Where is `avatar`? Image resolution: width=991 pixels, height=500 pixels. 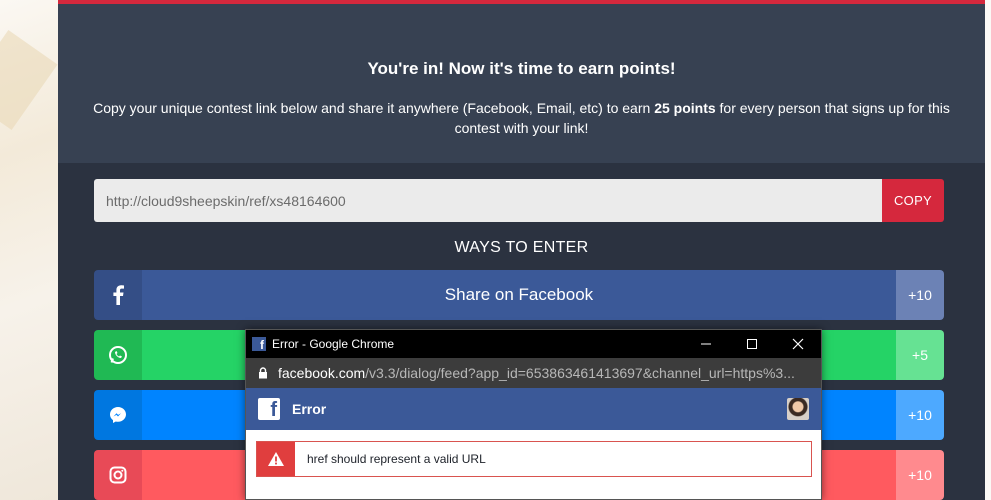
avatar is located at coordinates (798, 409).